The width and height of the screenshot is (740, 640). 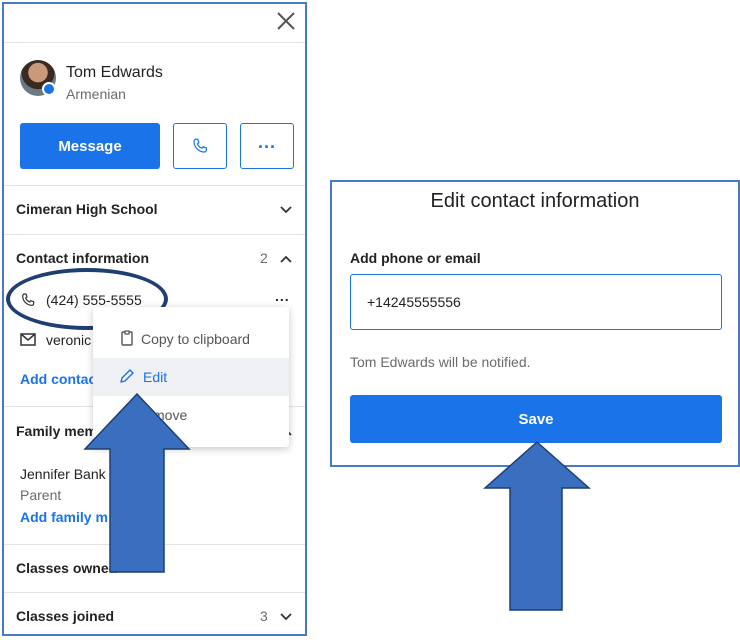 I want to click on contact-name: Tom Edwards, so click(x=114, y=72).